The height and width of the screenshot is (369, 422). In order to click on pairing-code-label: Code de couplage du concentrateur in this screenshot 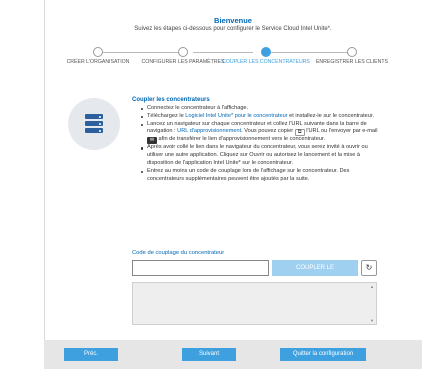, I will do `click(178, 253)`.